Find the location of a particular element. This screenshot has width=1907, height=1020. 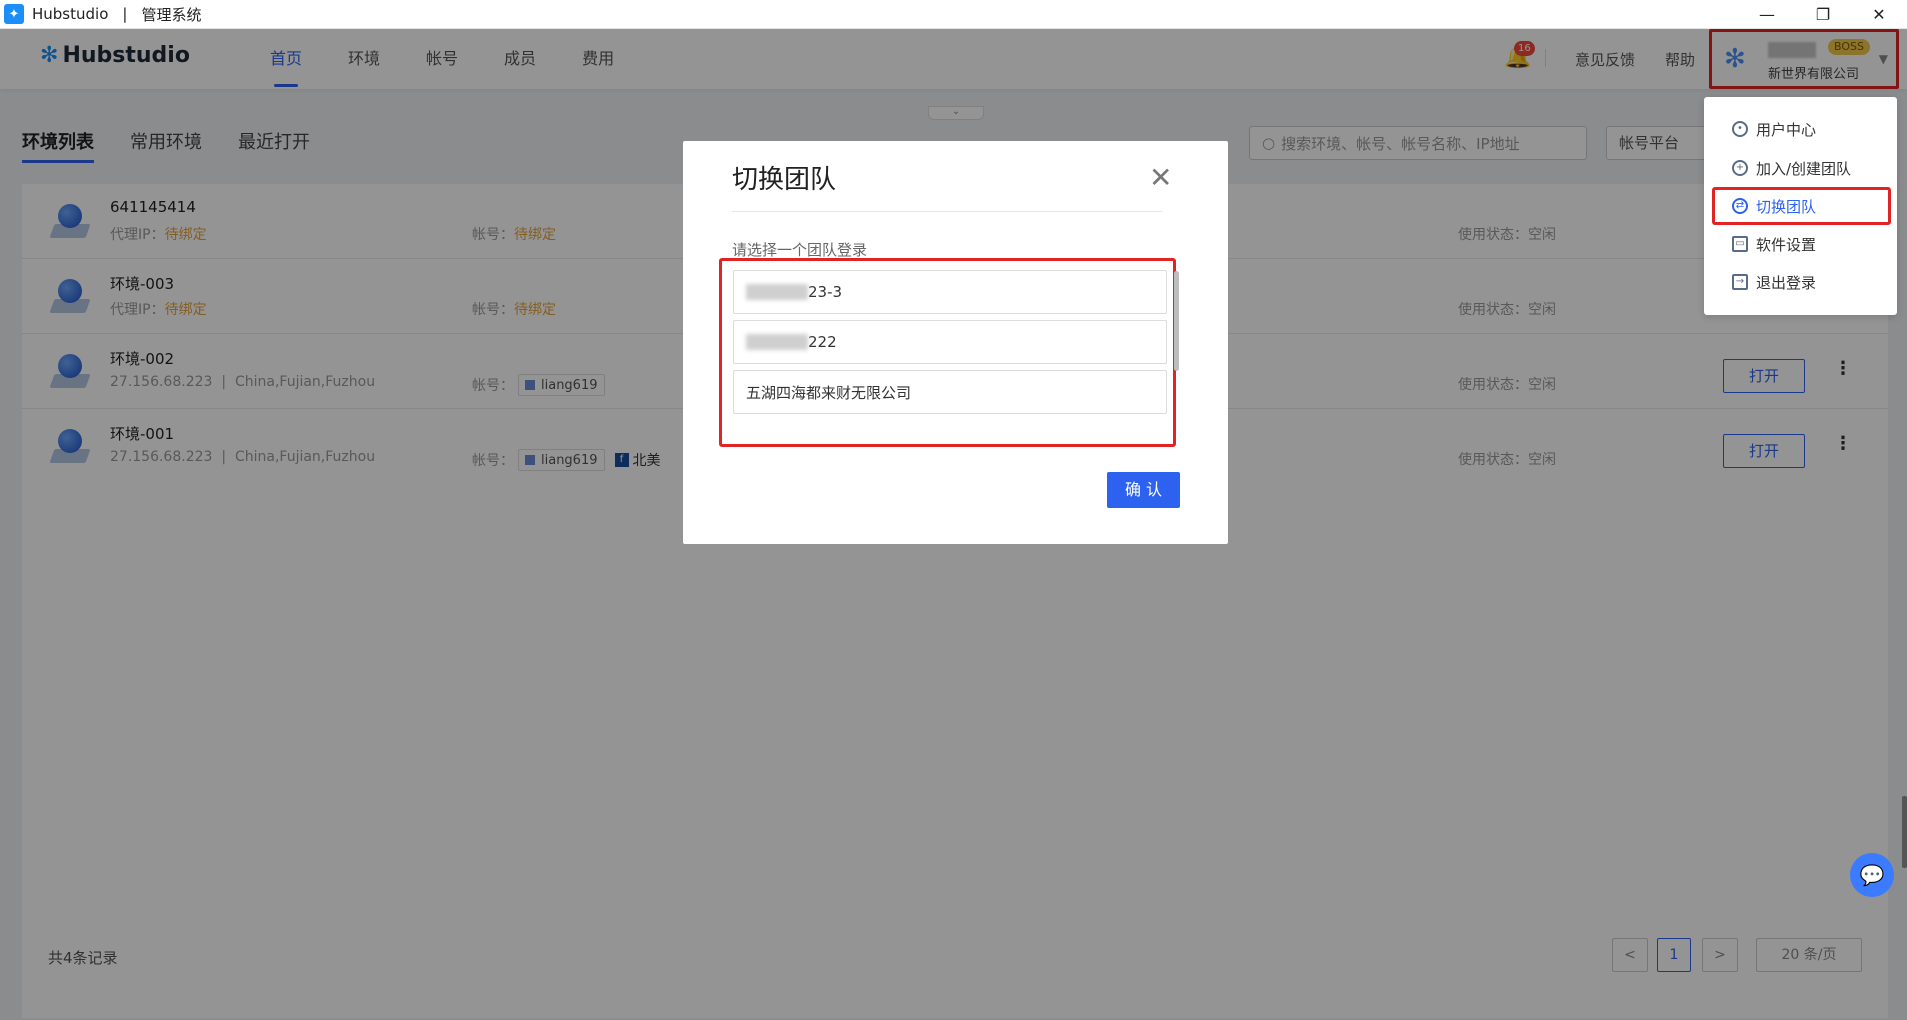

logout-icon: → is located at coordinates (1740, 282).